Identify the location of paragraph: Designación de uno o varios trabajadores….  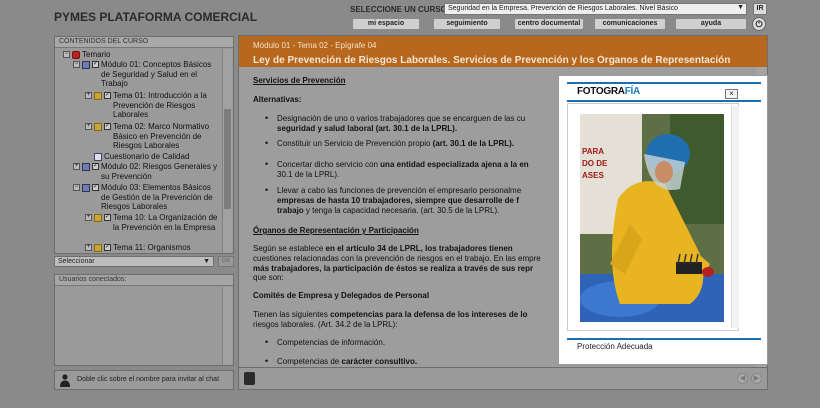
(427, 124).